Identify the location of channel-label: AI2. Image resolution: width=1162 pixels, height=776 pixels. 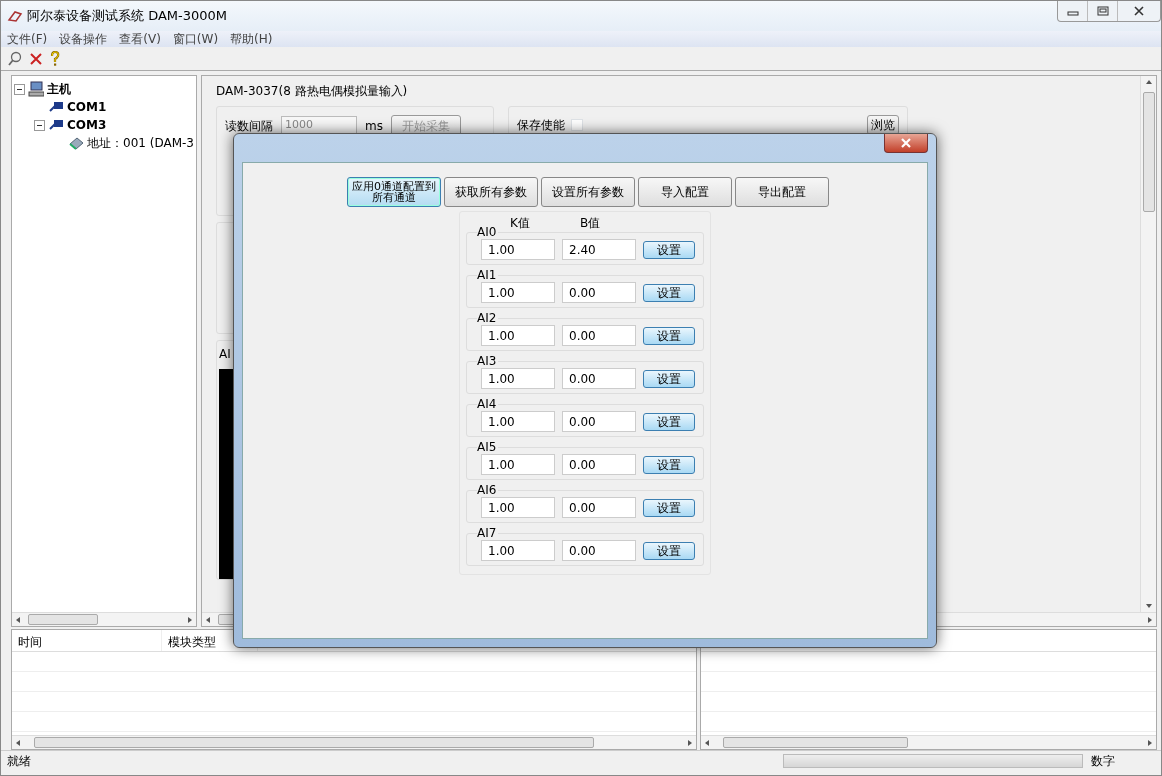
(488, 318).